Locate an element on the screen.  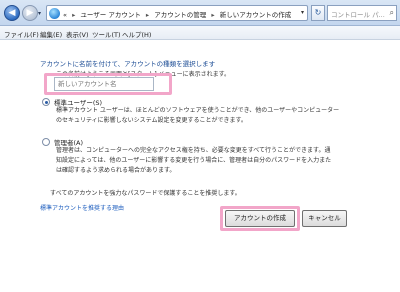
arrow-right-icon: ▶ is located at coordinates (30, 13).